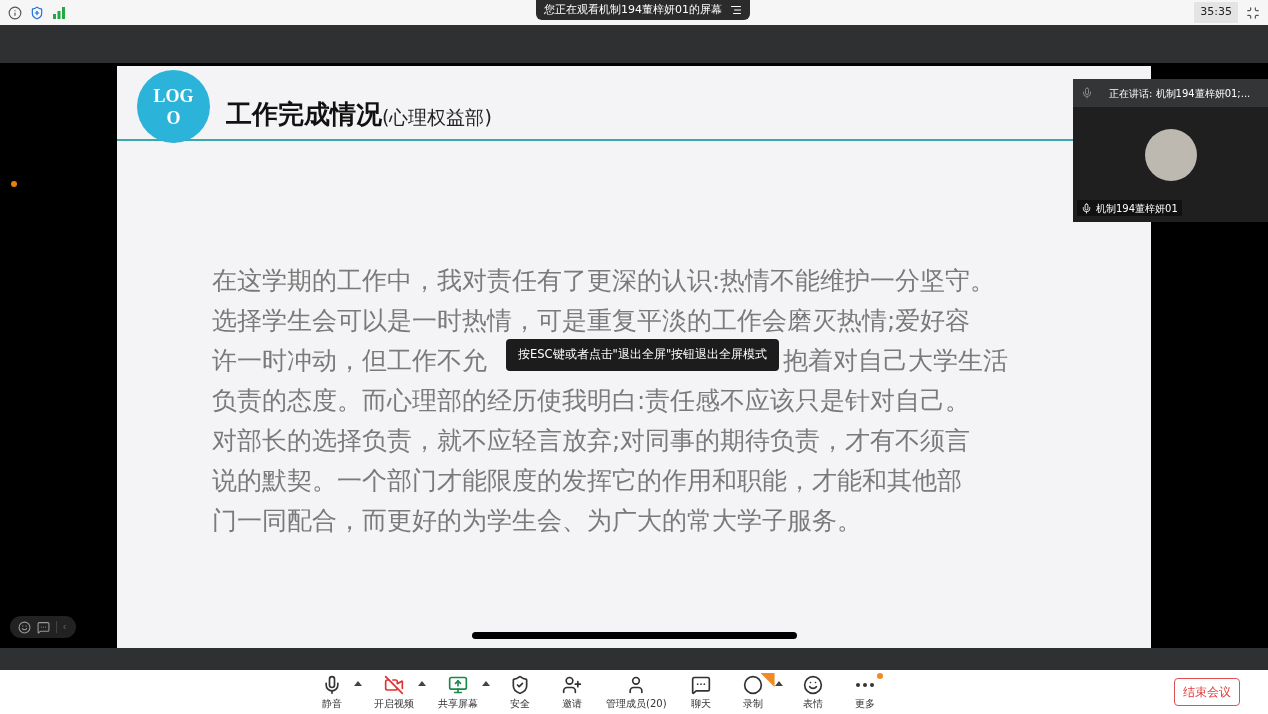 Image resolution: width=1268 pixels, height=714 pixels. Describe the element at coordinates (1137, 208) in the screenshot. I see `participant-name: 机制194董梓妍01` at that location.